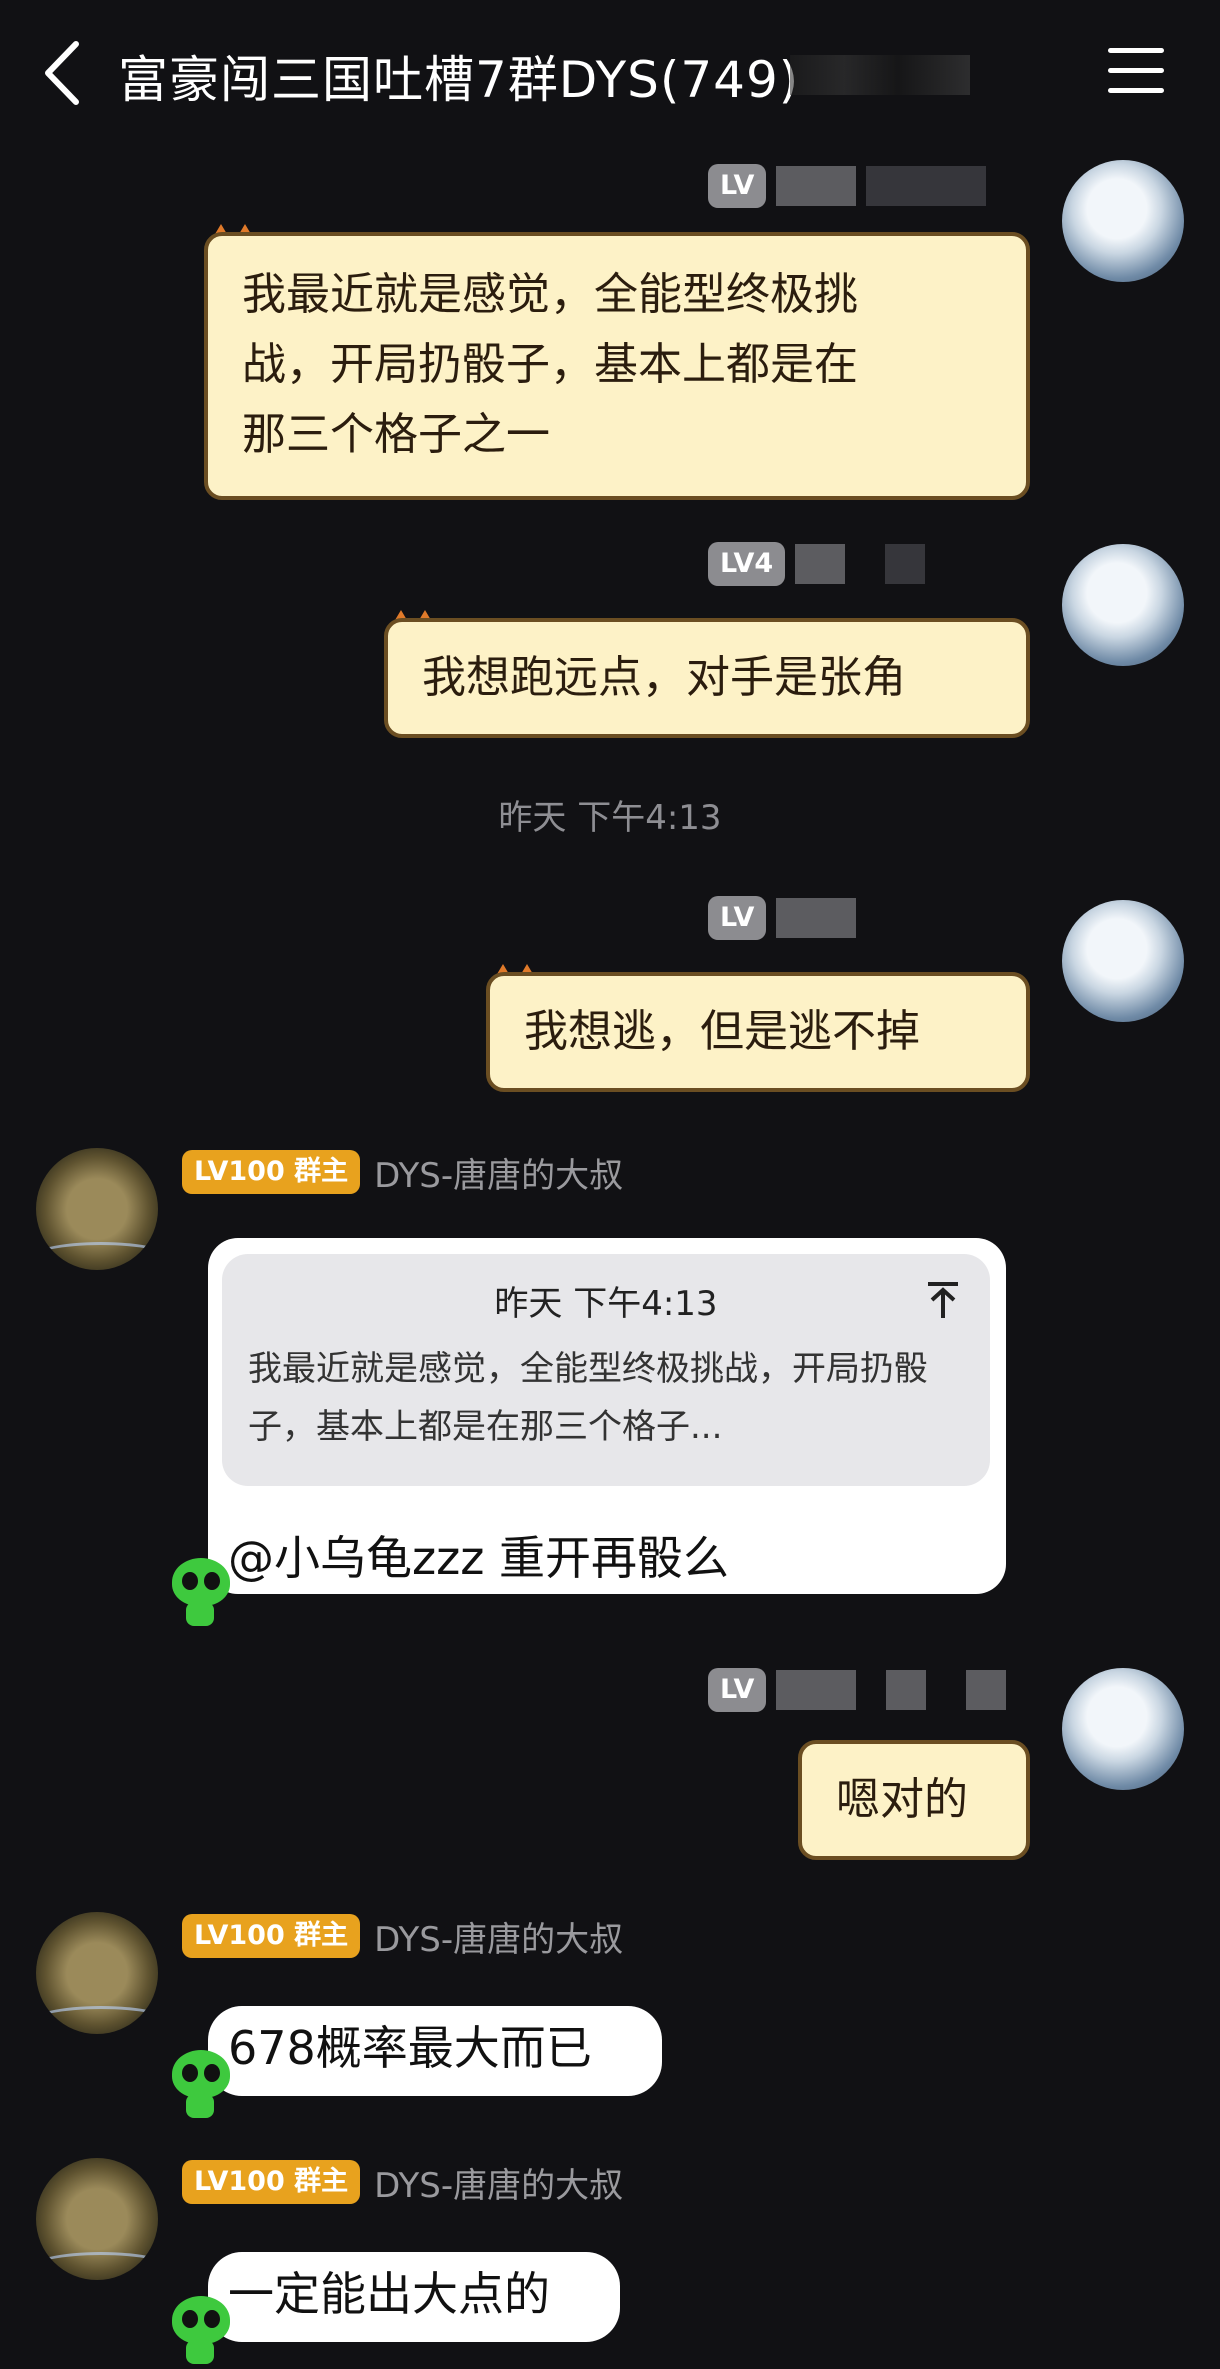  I want to click on level-badge: LV4, so click(747, 564).